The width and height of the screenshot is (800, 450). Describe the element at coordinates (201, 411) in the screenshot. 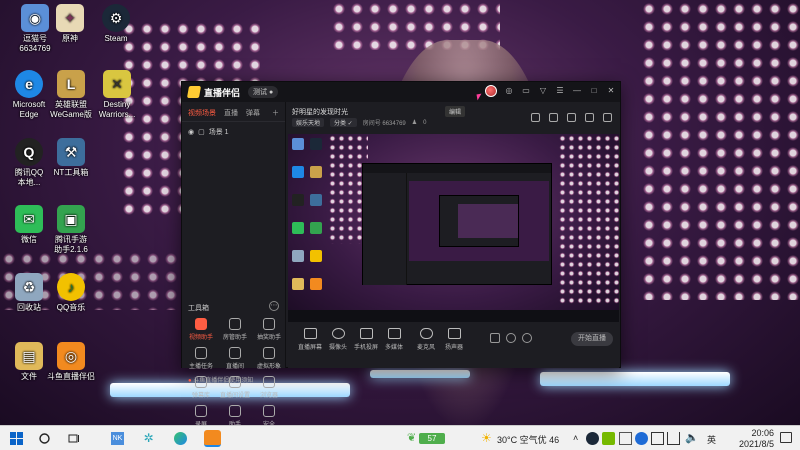

I see `record-tool-icon` at that location.